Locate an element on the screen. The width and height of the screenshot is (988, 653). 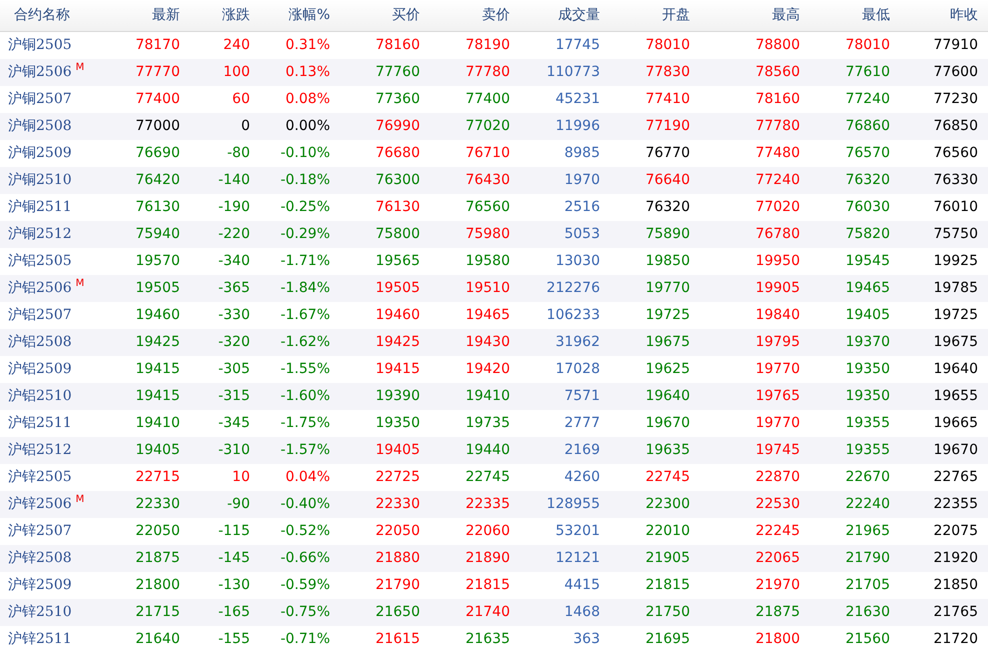
price-cell-text: 21640 is located at coordinates (157, 639).